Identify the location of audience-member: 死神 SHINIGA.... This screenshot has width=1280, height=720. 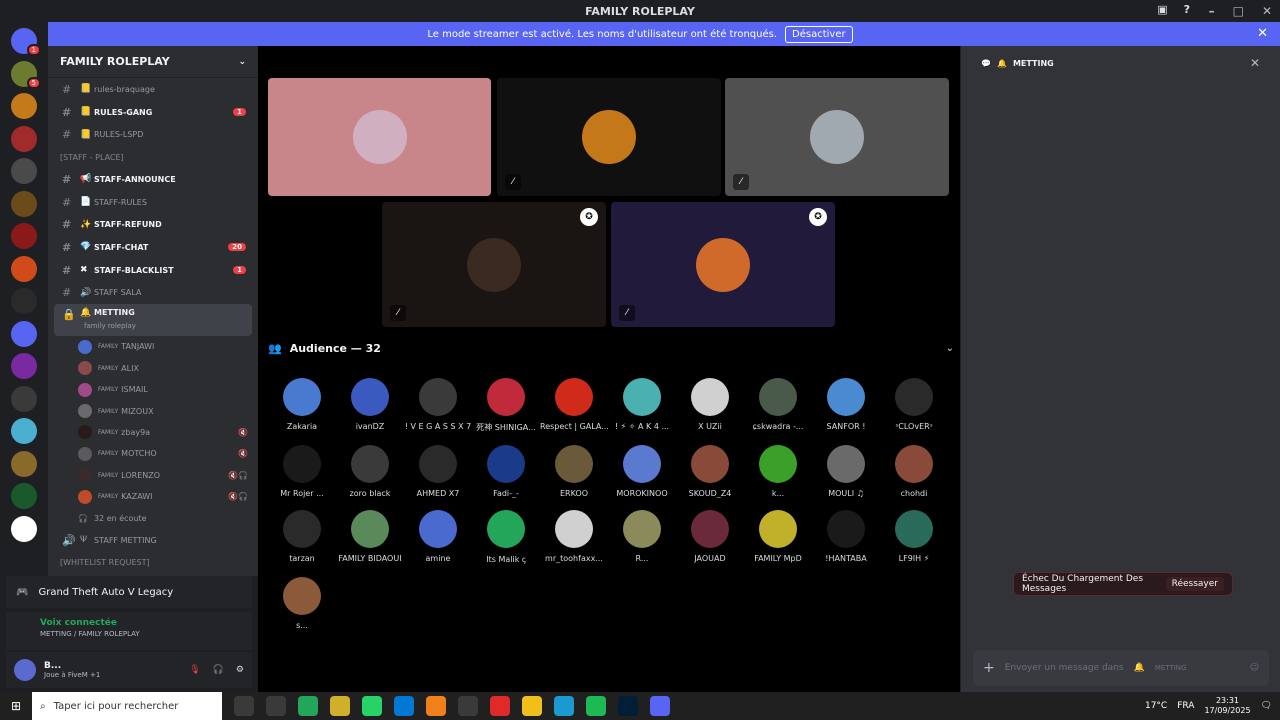
(506, 404).